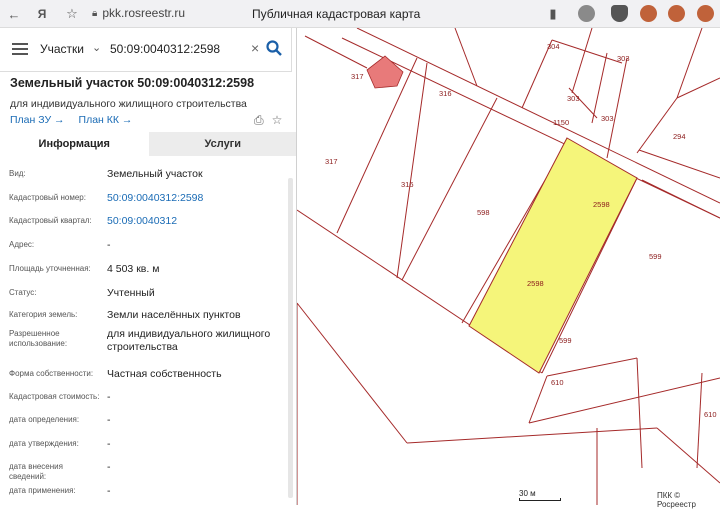  I want to click on object-type-select: Участки, so click(62, 49).